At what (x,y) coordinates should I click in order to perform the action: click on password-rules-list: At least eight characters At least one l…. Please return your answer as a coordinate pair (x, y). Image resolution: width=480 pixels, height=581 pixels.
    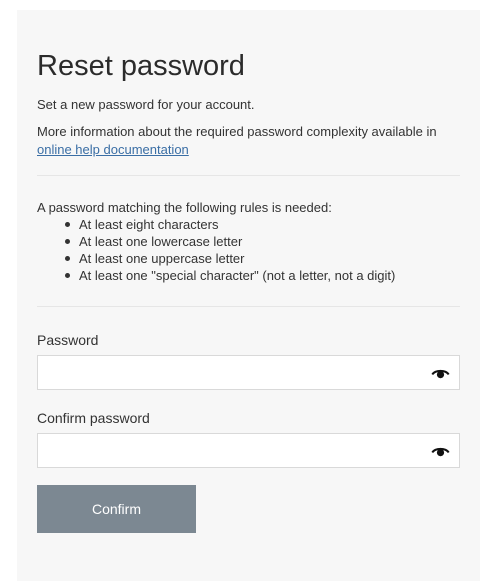
    Looking at the image, I should click on (248, 250).